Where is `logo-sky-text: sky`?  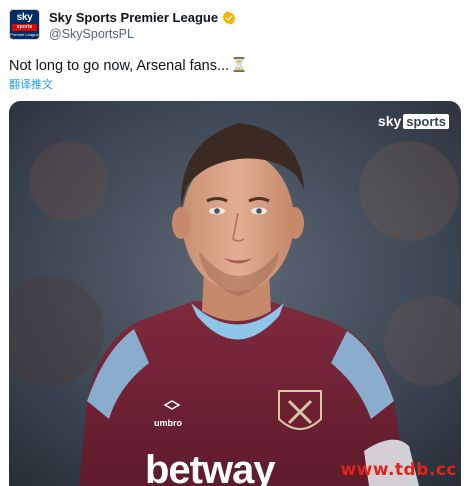 logo-sky-text: sky is located at coordinates (389, 121).